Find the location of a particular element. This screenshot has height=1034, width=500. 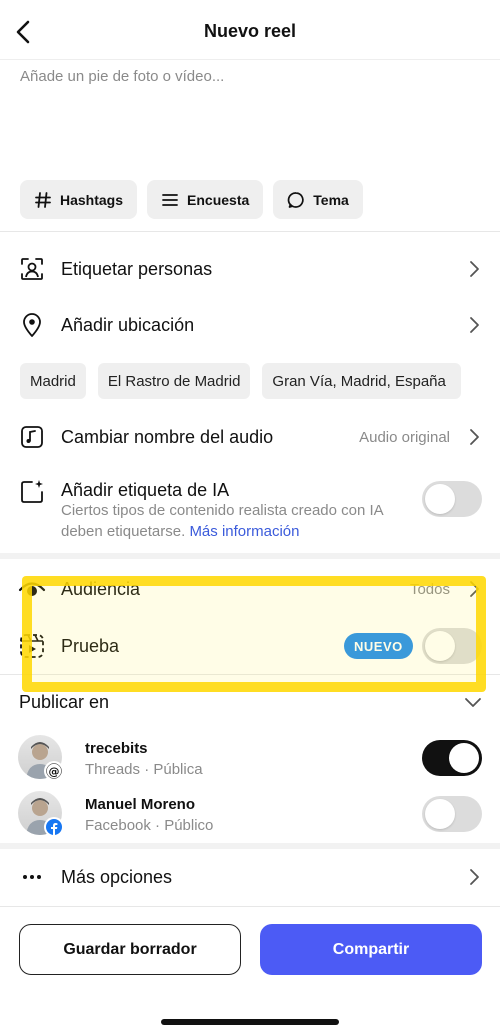

row-label: Prueba is located at coordinates (90, 645).